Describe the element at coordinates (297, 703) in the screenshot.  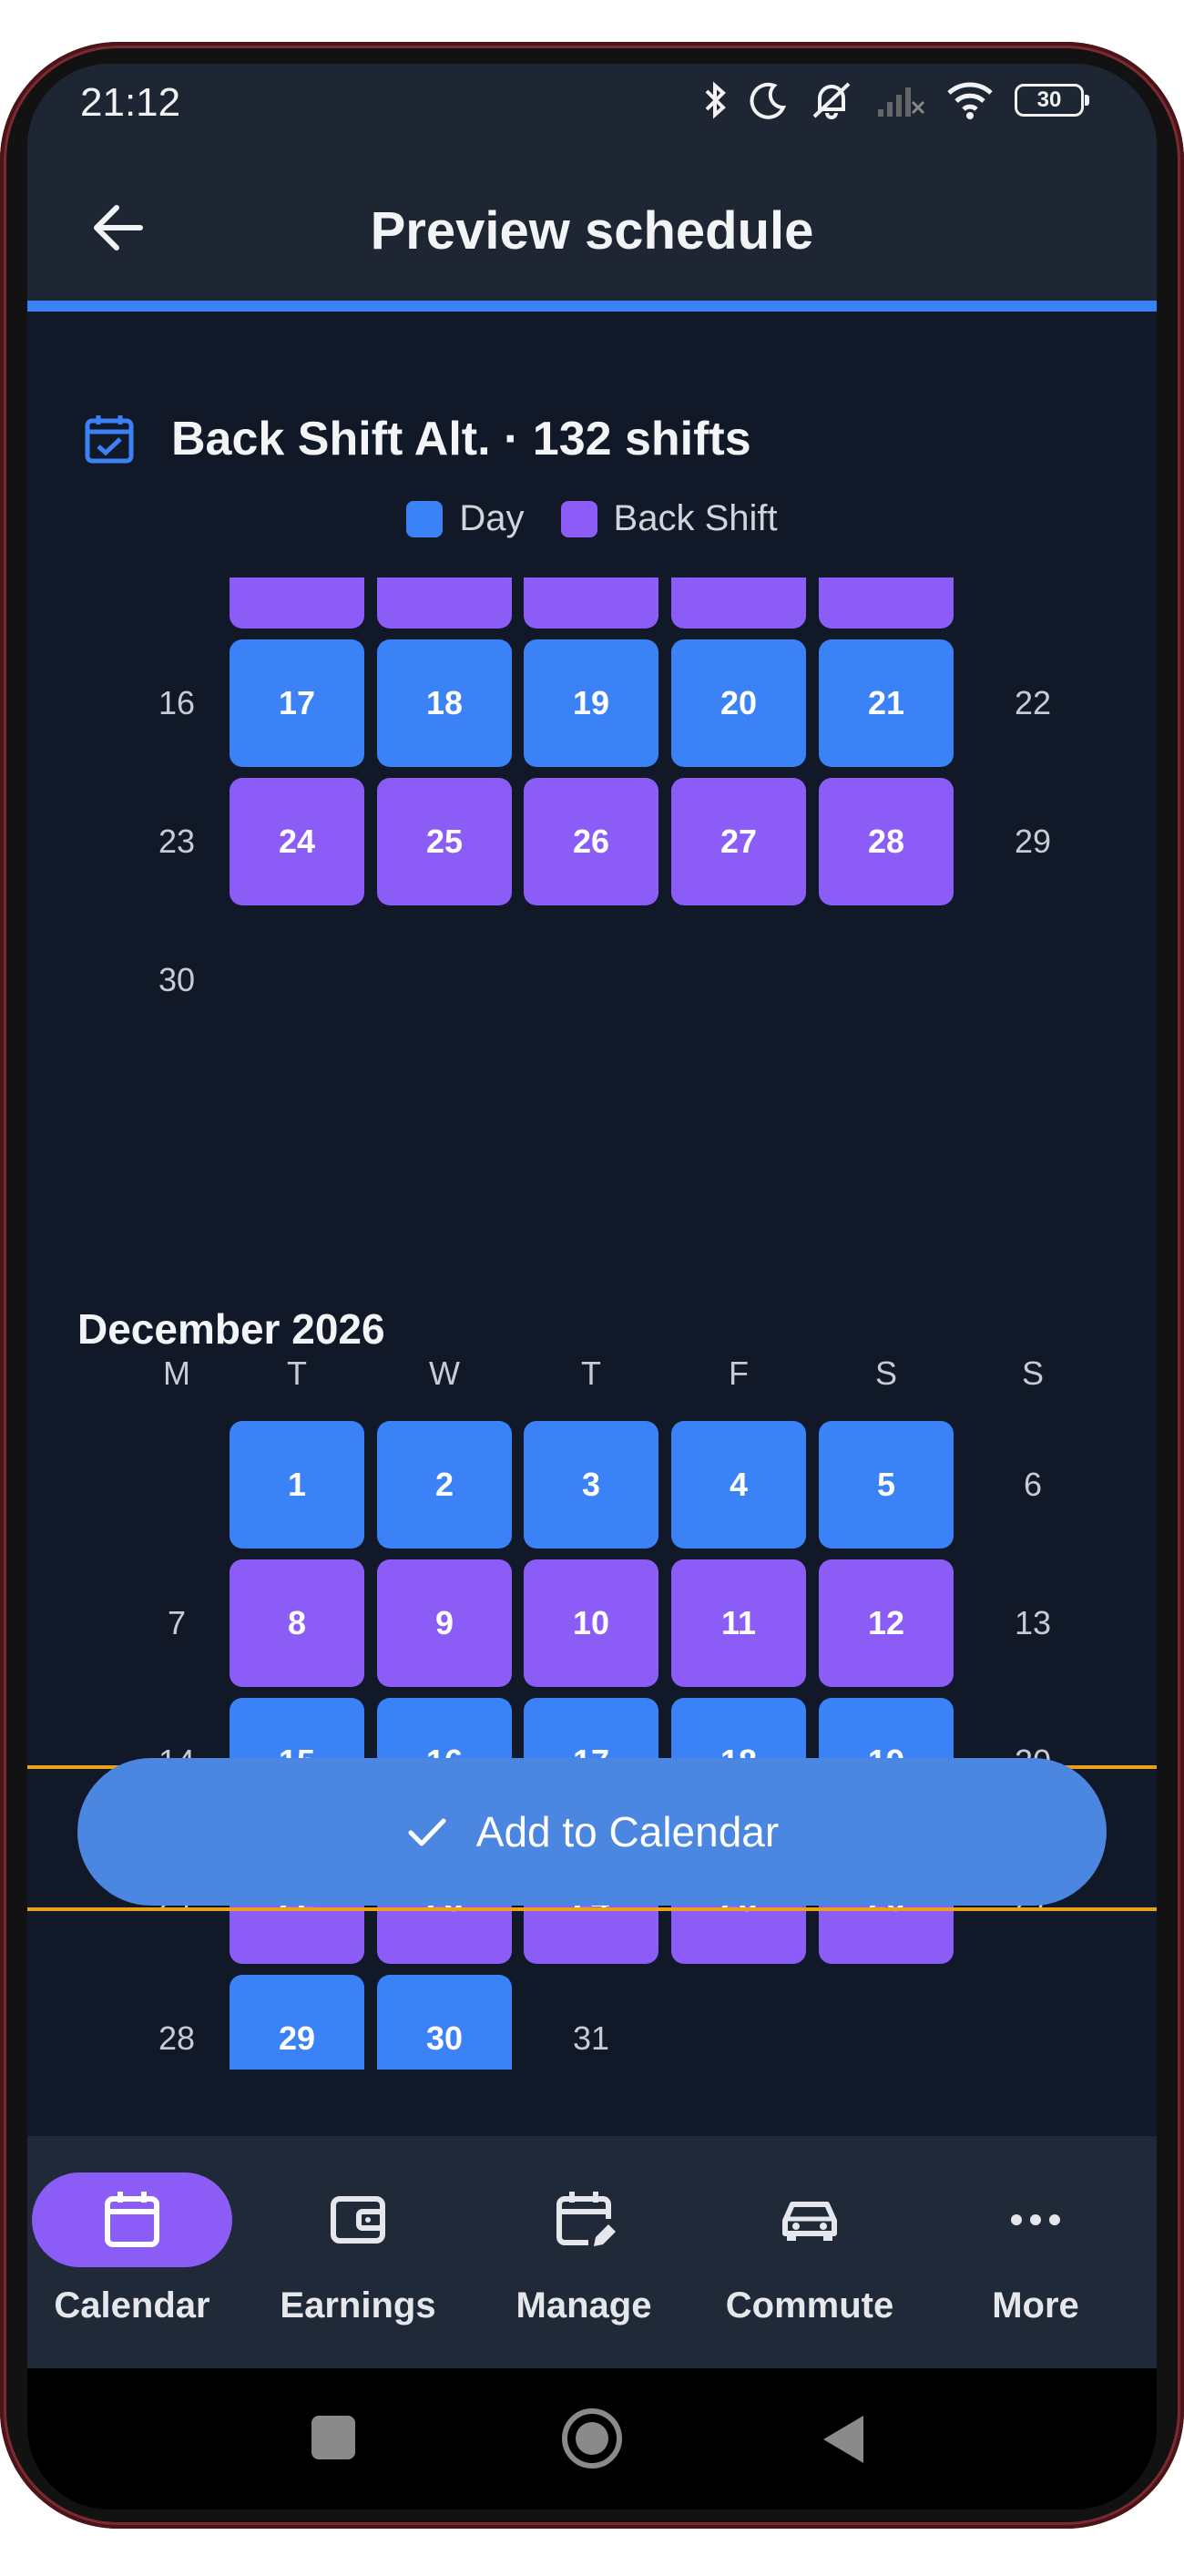
I see `shift-cell: 17` at that location.